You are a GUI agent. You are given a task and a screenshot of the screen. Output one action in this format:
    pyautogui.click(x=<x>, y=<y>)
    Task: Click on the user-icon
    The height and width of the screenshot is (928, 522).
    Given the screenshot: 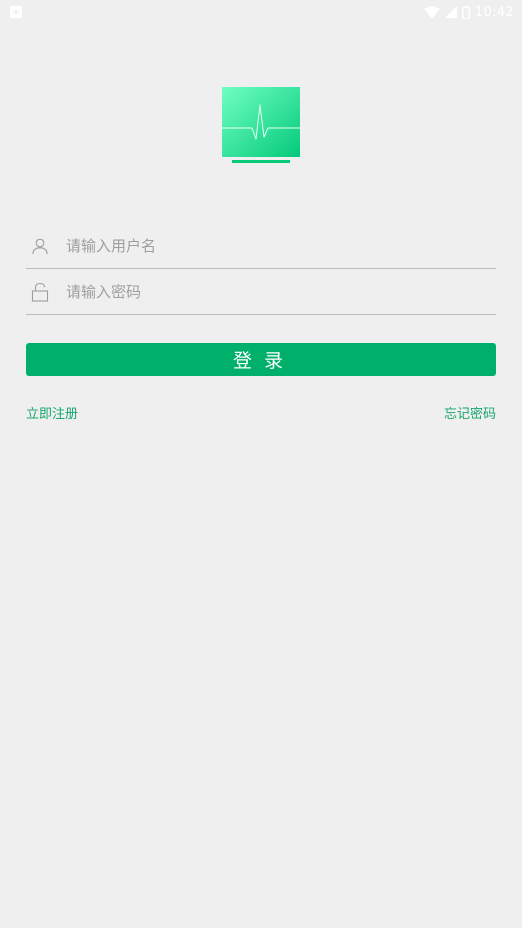 What is the action you would take?
    pyautogui.click(x=40, y=246)
    